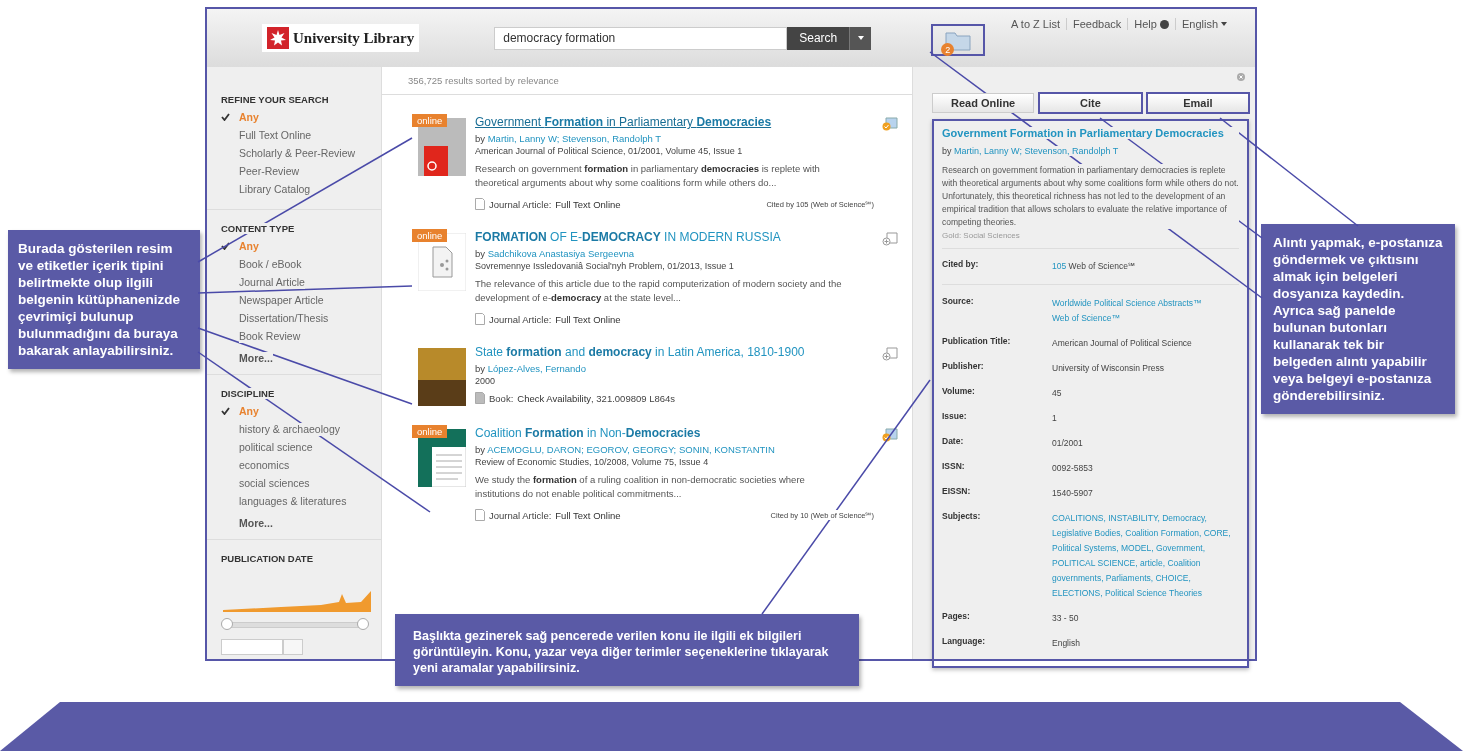 This screenshot has height=751, width=1463. What do you see at coordinates (267, 558) in the screenshot?
I see `facet-heading: PUBLICATION DATE` at bounding box center [267, 558].